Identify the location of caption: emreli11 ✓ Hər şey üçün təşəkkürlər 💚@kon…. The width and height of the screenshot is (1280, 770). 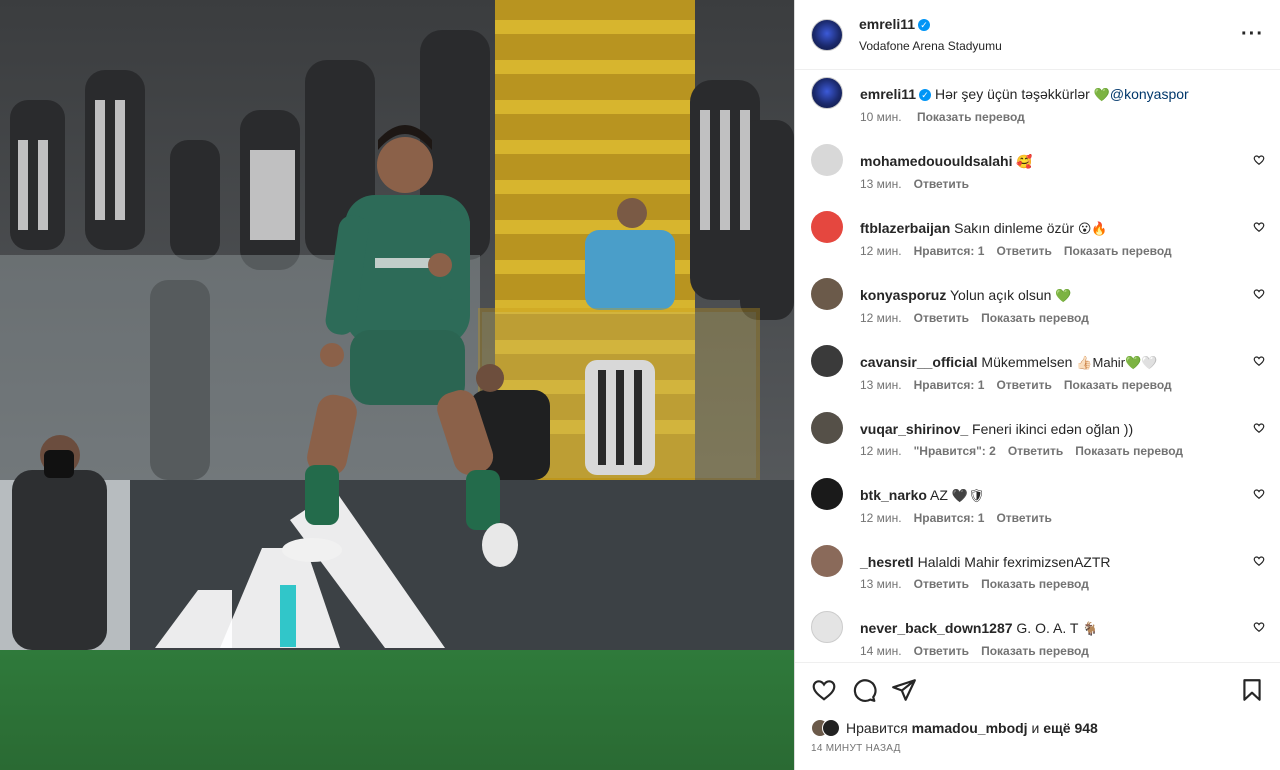
(1038, 100).